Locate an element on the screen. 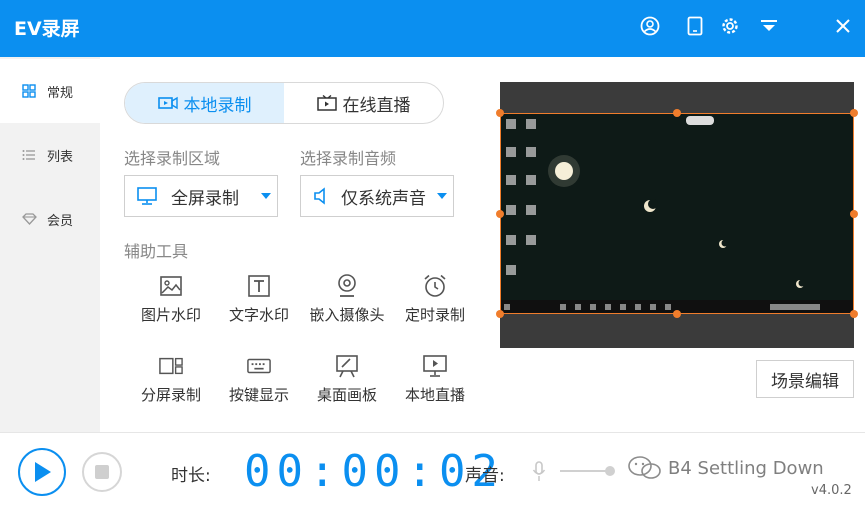  tool-desktop-board: 桌面画板 is located at coordinates (347, 384).